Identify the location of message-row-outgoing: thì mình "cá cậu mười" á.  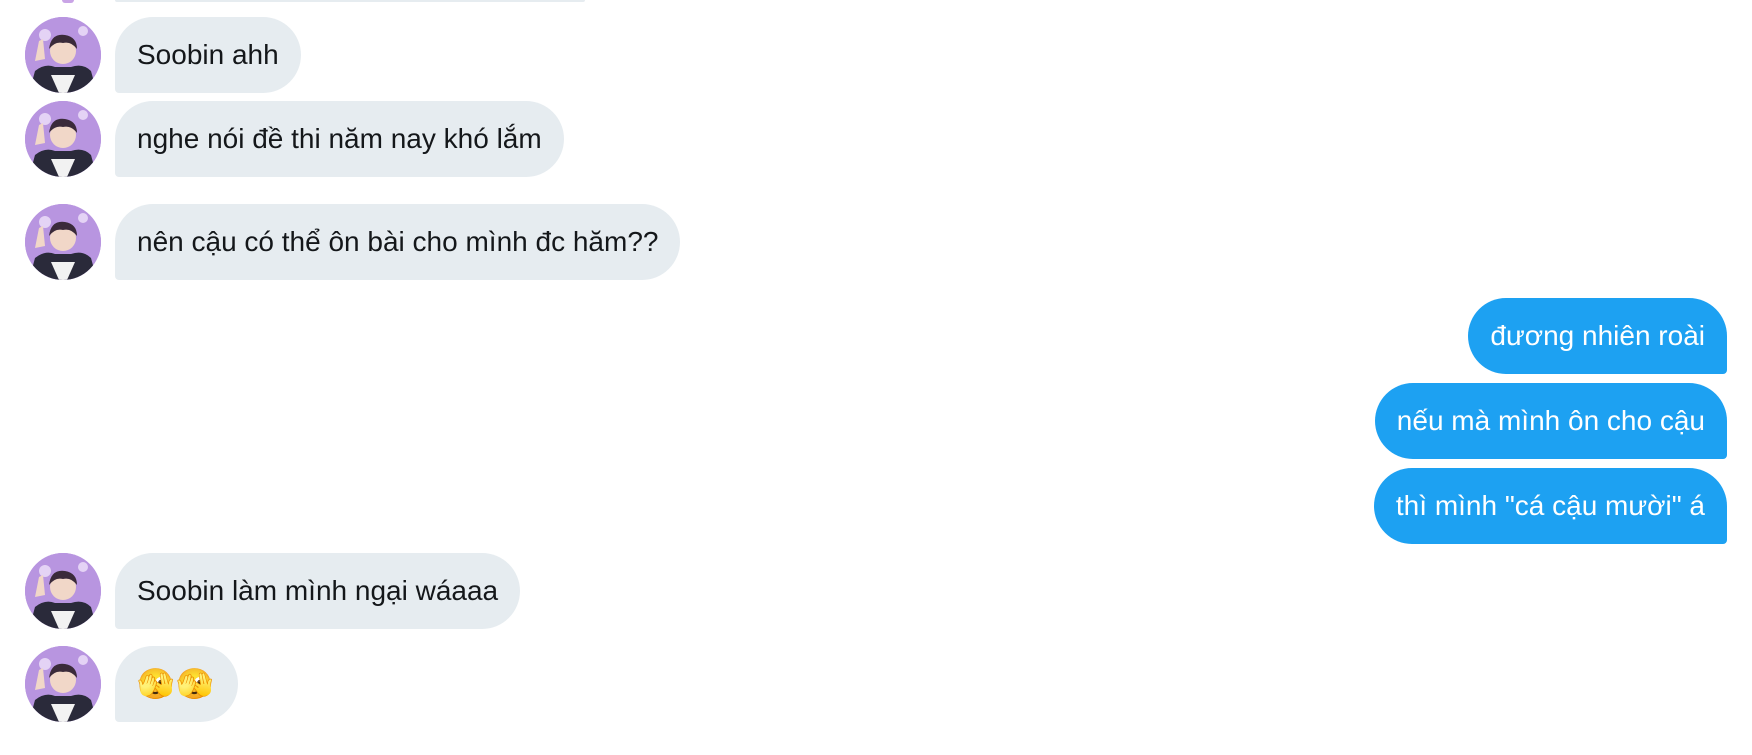
(876, 506).